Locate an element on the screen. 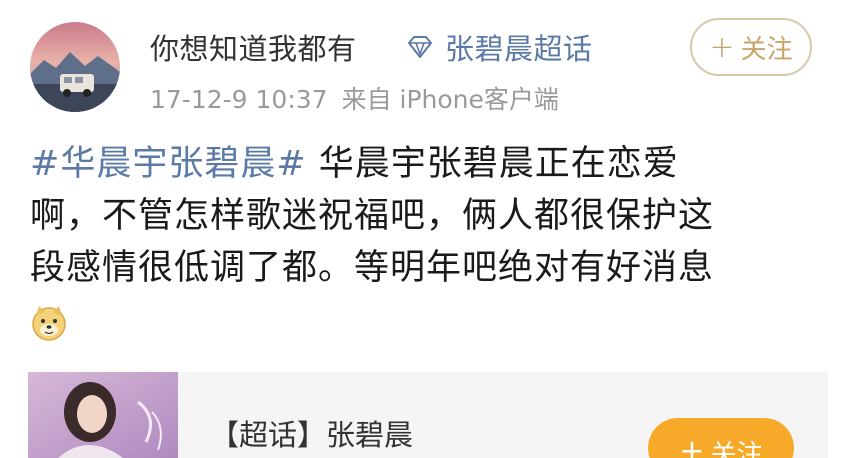 Image resolution: width=842 pixels, height=458 pixels. follow-button: + 关注 is located at coordinates (751, 47).